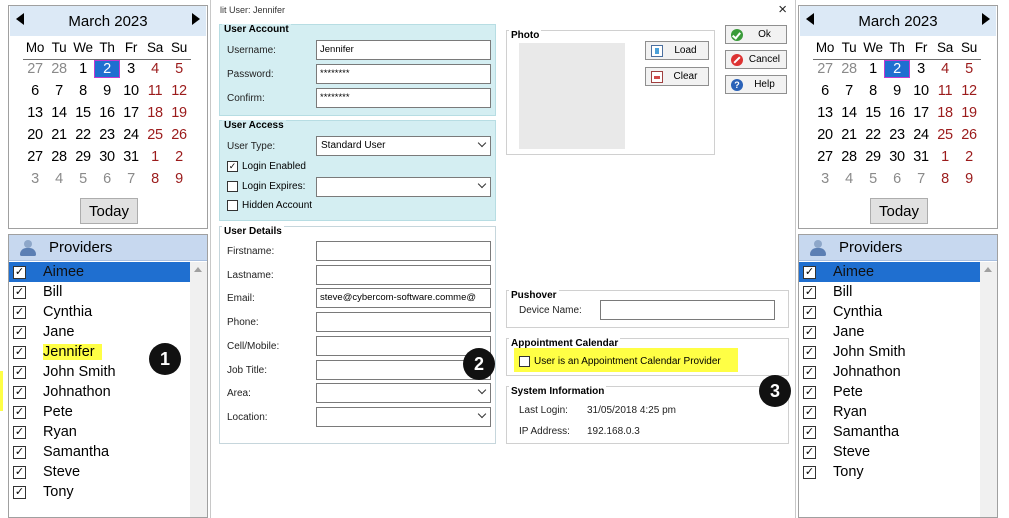  I want to click on load-button: Load, so click(677, 50).